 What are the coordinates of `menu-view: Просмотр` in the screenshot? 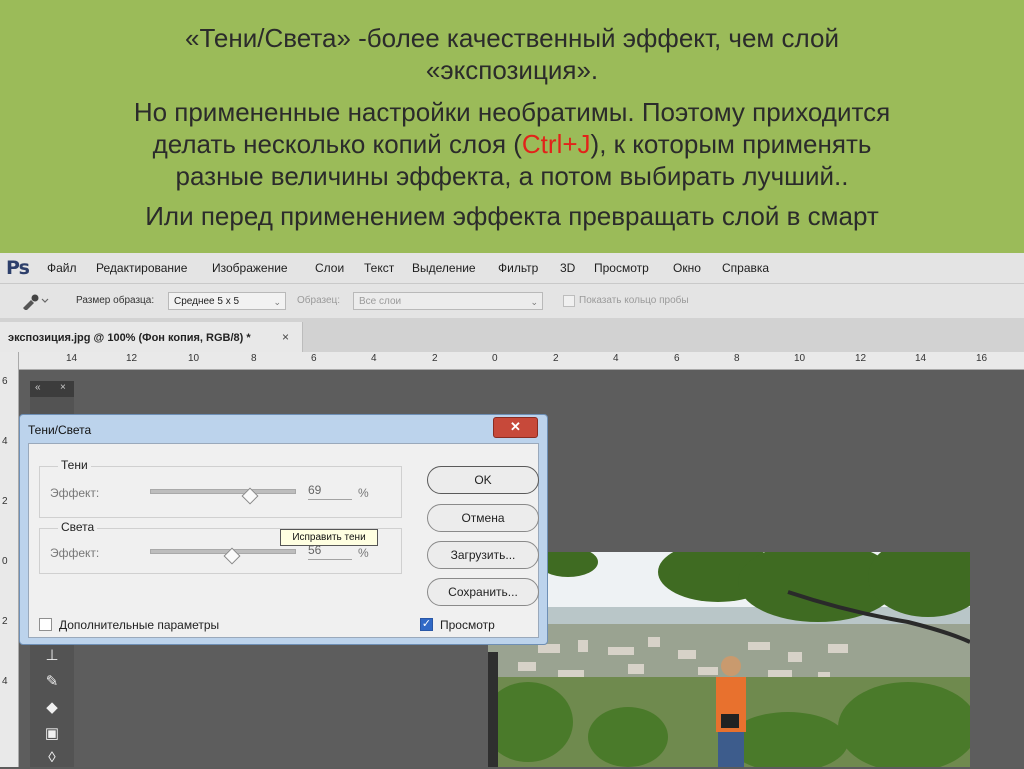 It's located at (621, 268).